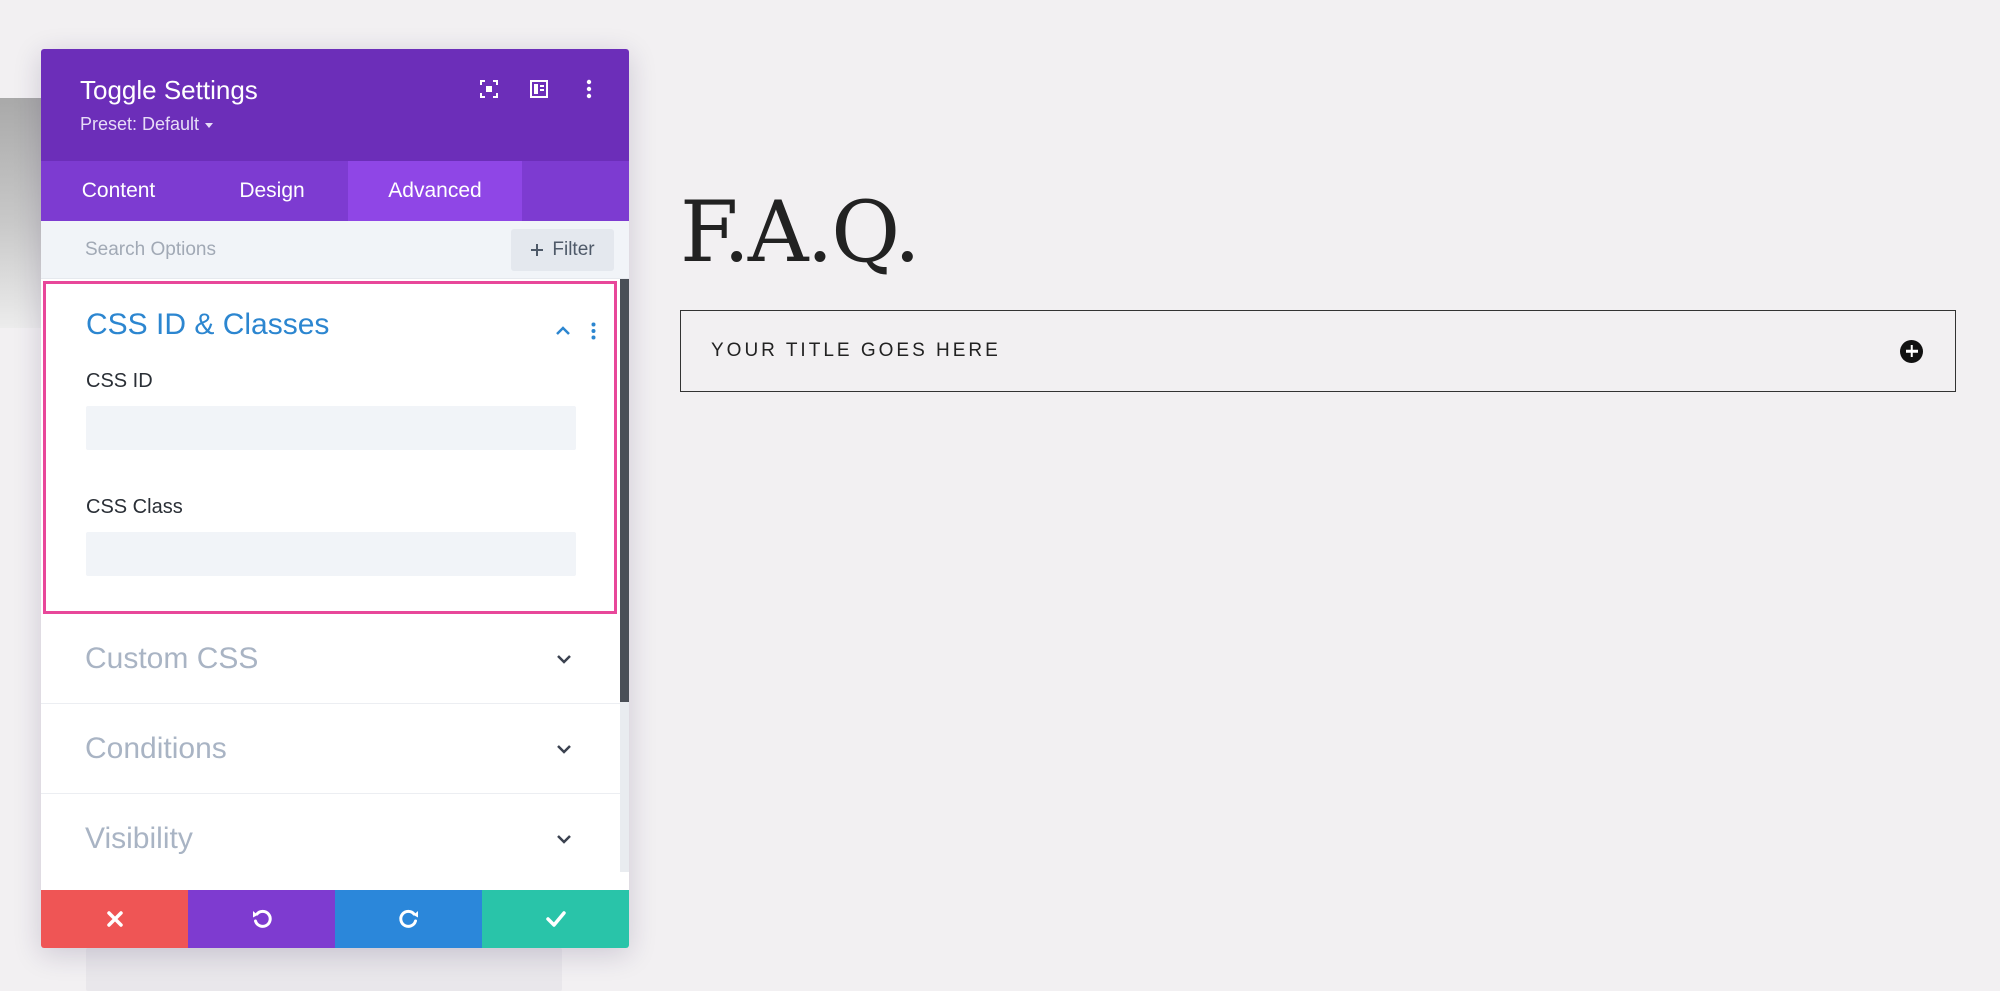  Describe the element at coordinates (1318, 351) in the screenshot. I see `faq-toggle-module: YOUR TITLE GOES HERE` at that location.